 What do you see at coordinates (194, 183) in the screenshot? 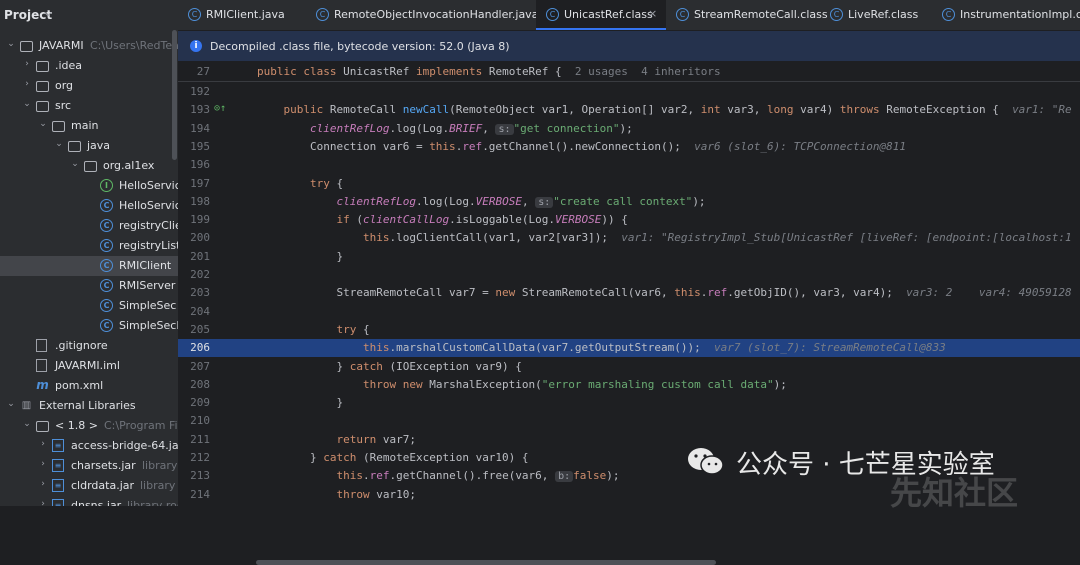
I see `line-number: 197` at bounding box center [194, 183].